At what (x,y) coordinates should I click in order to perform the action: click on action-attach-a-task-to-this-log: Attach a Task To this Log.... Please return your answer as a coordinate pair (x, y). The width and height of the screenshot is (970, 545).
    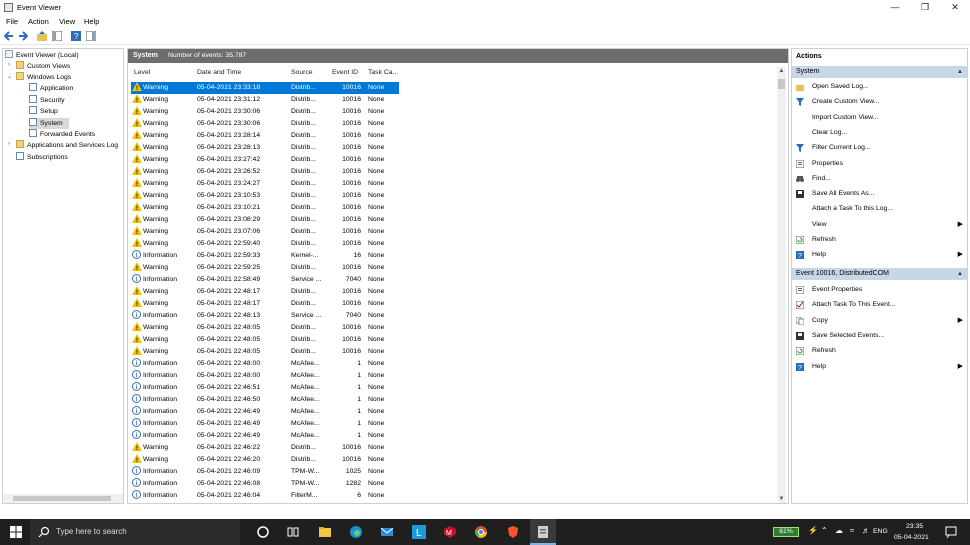
    Looking at the image, I should click on (879, 209).